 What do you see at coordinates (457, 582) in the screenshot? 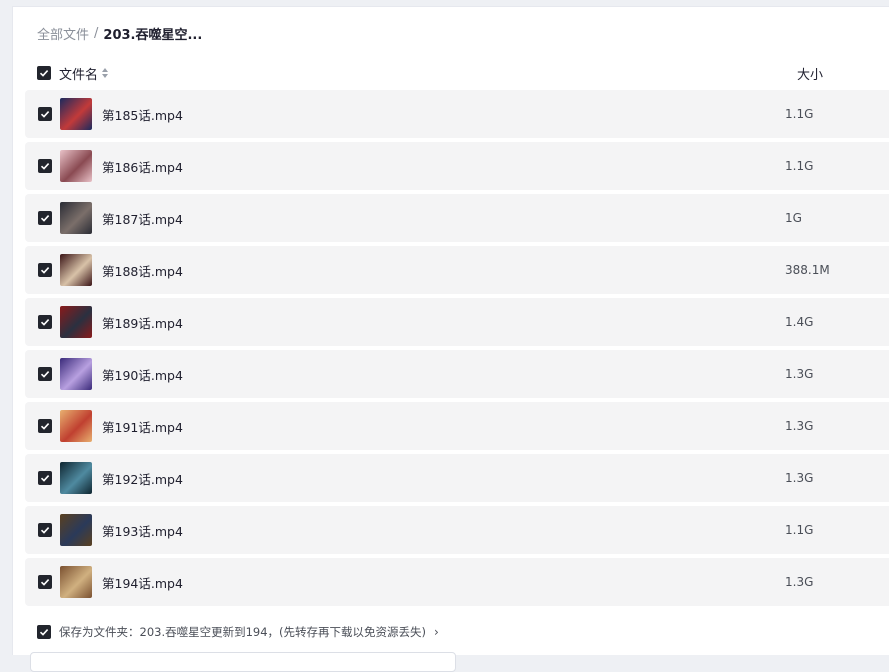
I see `file-row: 第194话.mp4 1.3G` at bounding box center [457, 582].